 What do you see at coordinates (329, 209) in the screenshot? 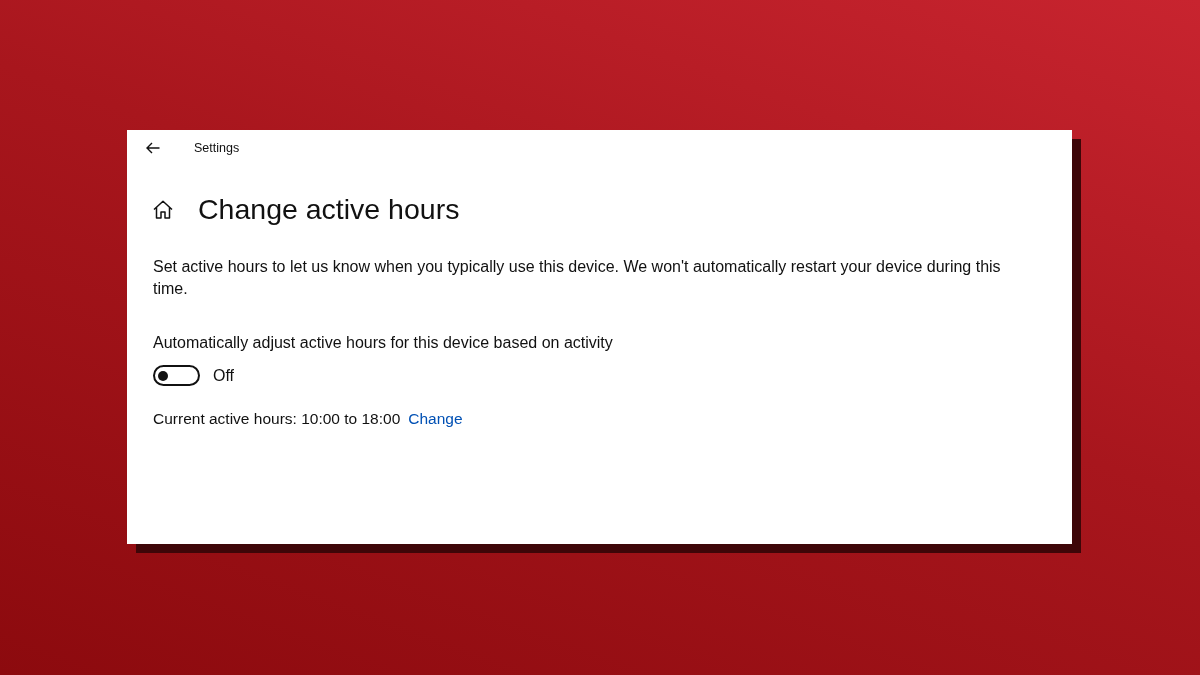
I see `page-title: Change active hours` at bounding box center [329, 209].